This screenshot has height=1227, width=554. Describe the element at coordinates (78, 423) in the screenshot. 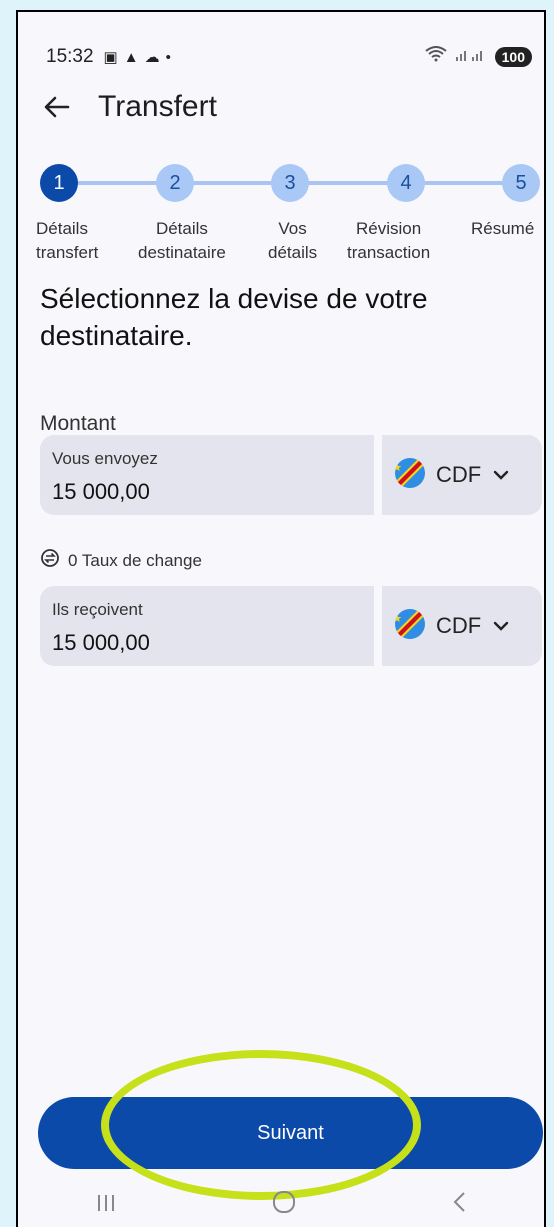

I see `amount-section-label: Montant` at that location.